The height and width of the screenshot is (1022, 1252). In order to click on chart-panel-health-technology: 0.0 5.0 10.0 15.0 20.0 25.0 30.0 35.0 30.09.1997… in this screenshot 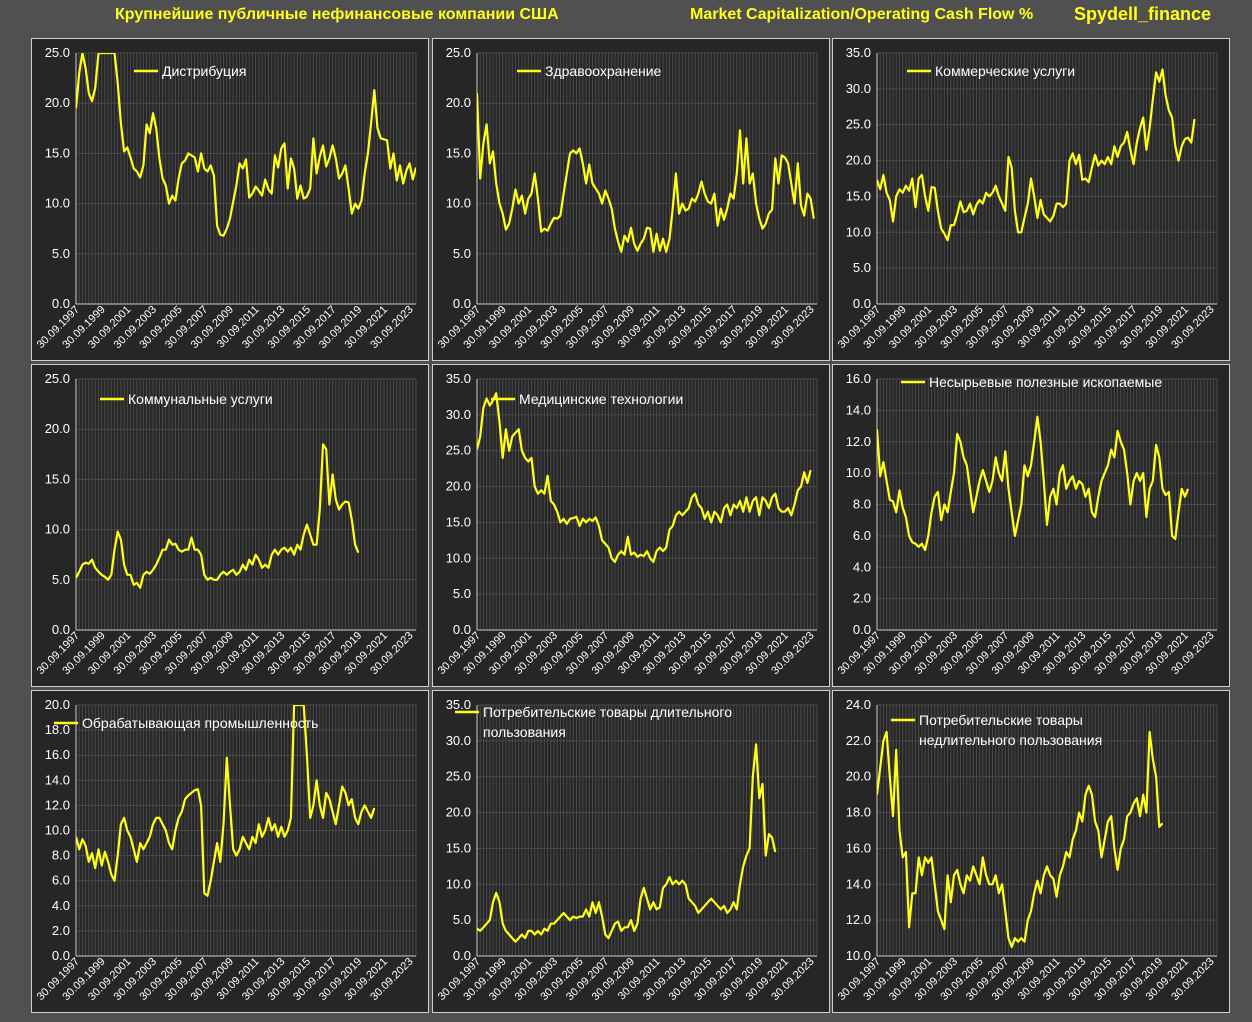, I will do `click(631, 525)`.